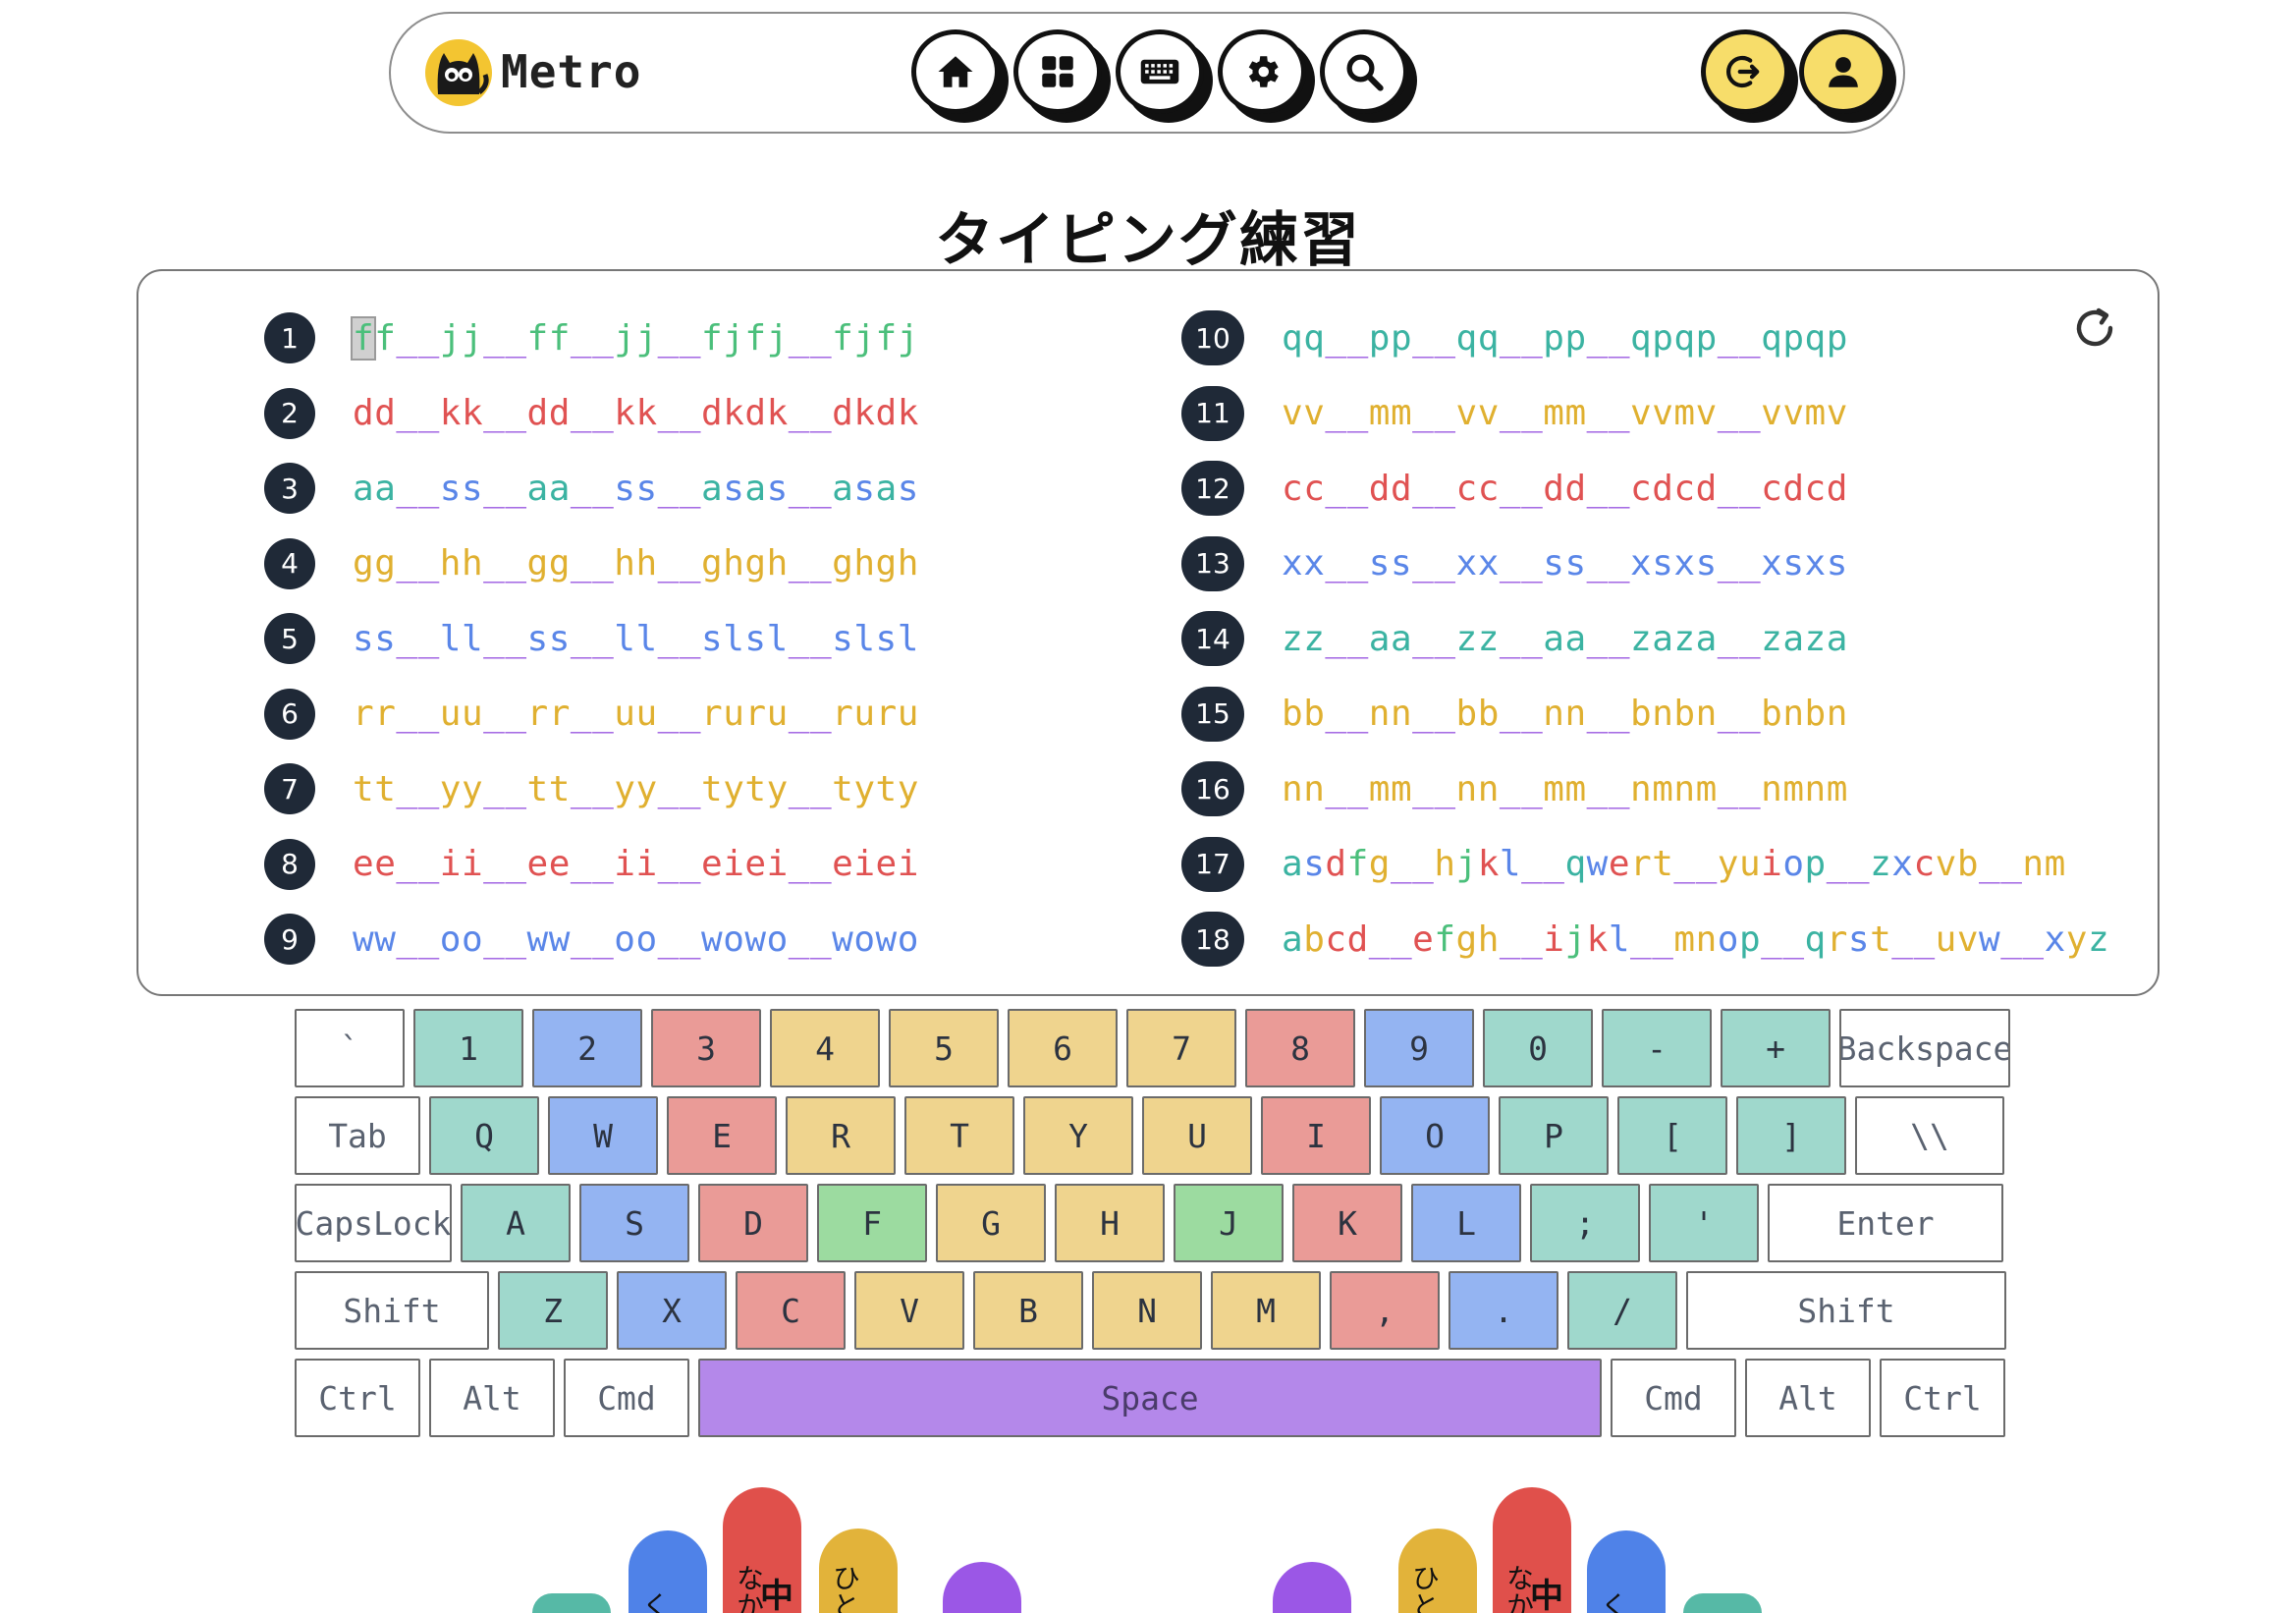 Image resolution: width=2296 pixels, height=1613 pixels. I want to click on key-symbol: `, so click(350, 1048).